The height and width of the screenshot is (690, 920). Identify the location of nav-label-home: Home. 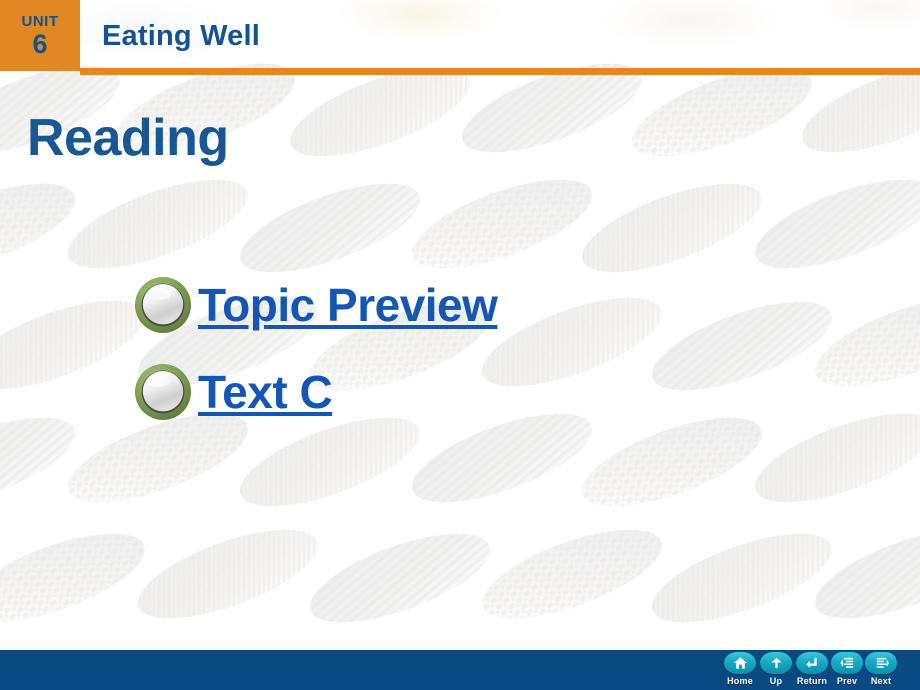
(740, 681).